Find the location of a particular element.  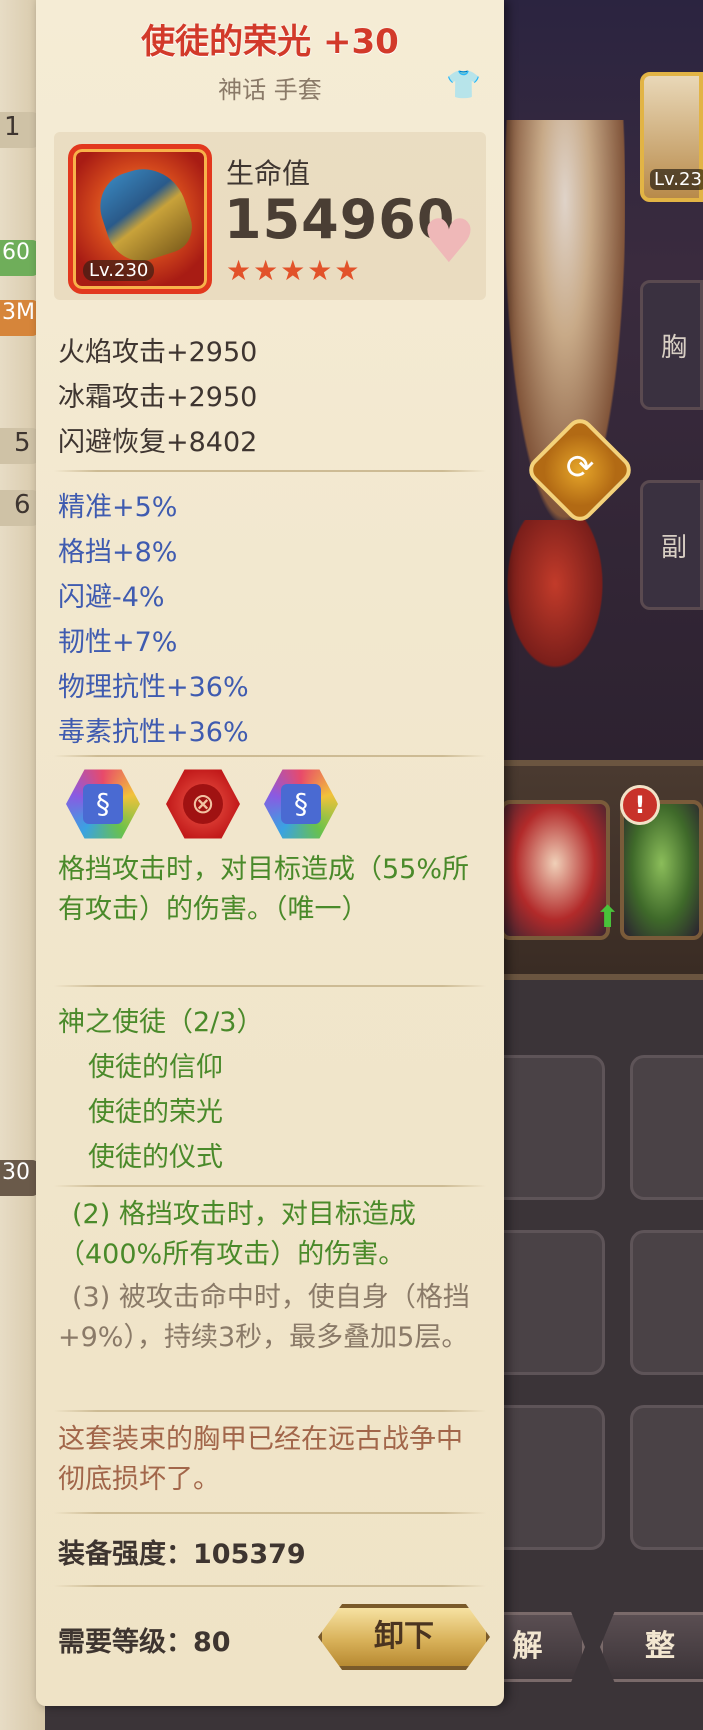

left-stub: 3M is located at coordinates (20, 318).